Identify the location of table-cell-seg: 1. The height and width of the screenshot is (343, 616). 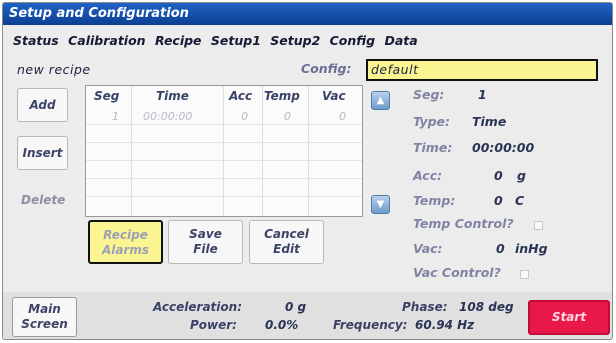
(115, 116).